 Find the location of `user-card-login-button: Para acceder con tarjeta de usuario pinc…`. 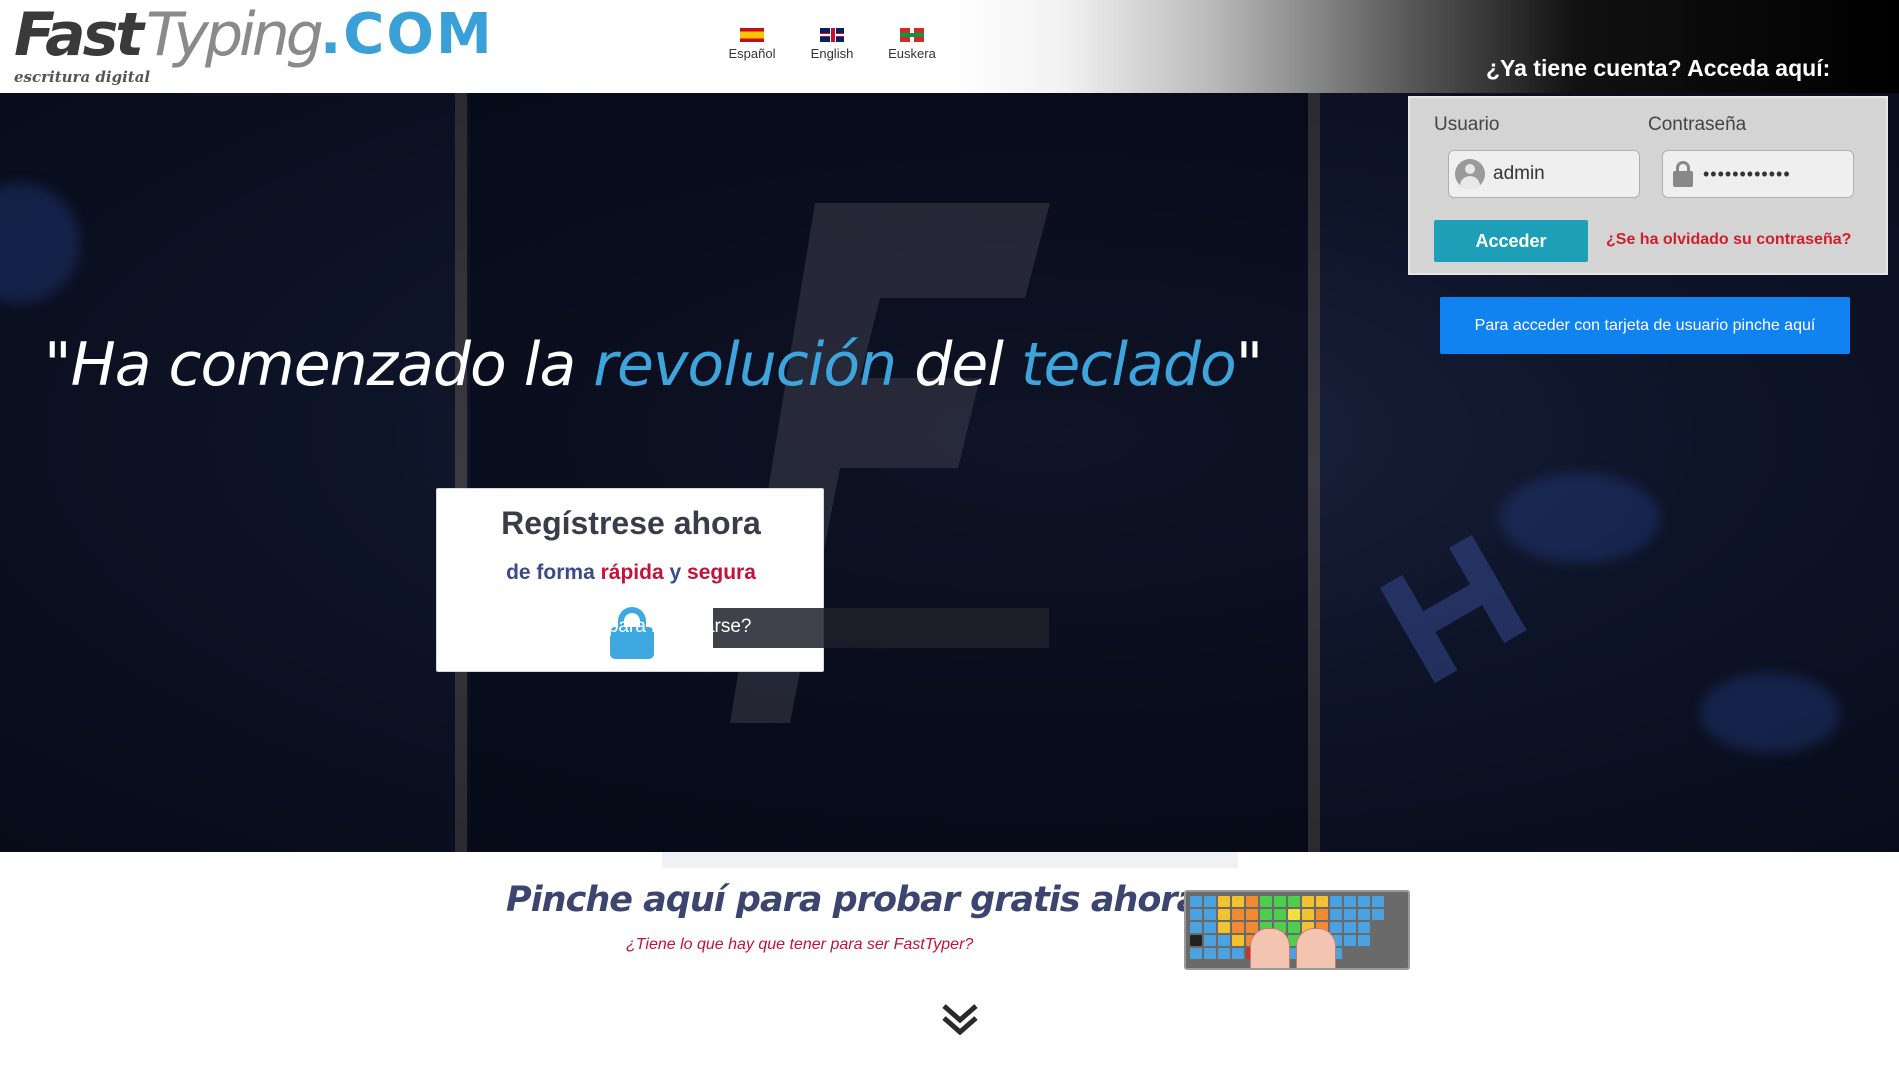

user-card-login-button: Para acceder con tarjeta de usuario pinc… is located at coordinates (1645, 325).